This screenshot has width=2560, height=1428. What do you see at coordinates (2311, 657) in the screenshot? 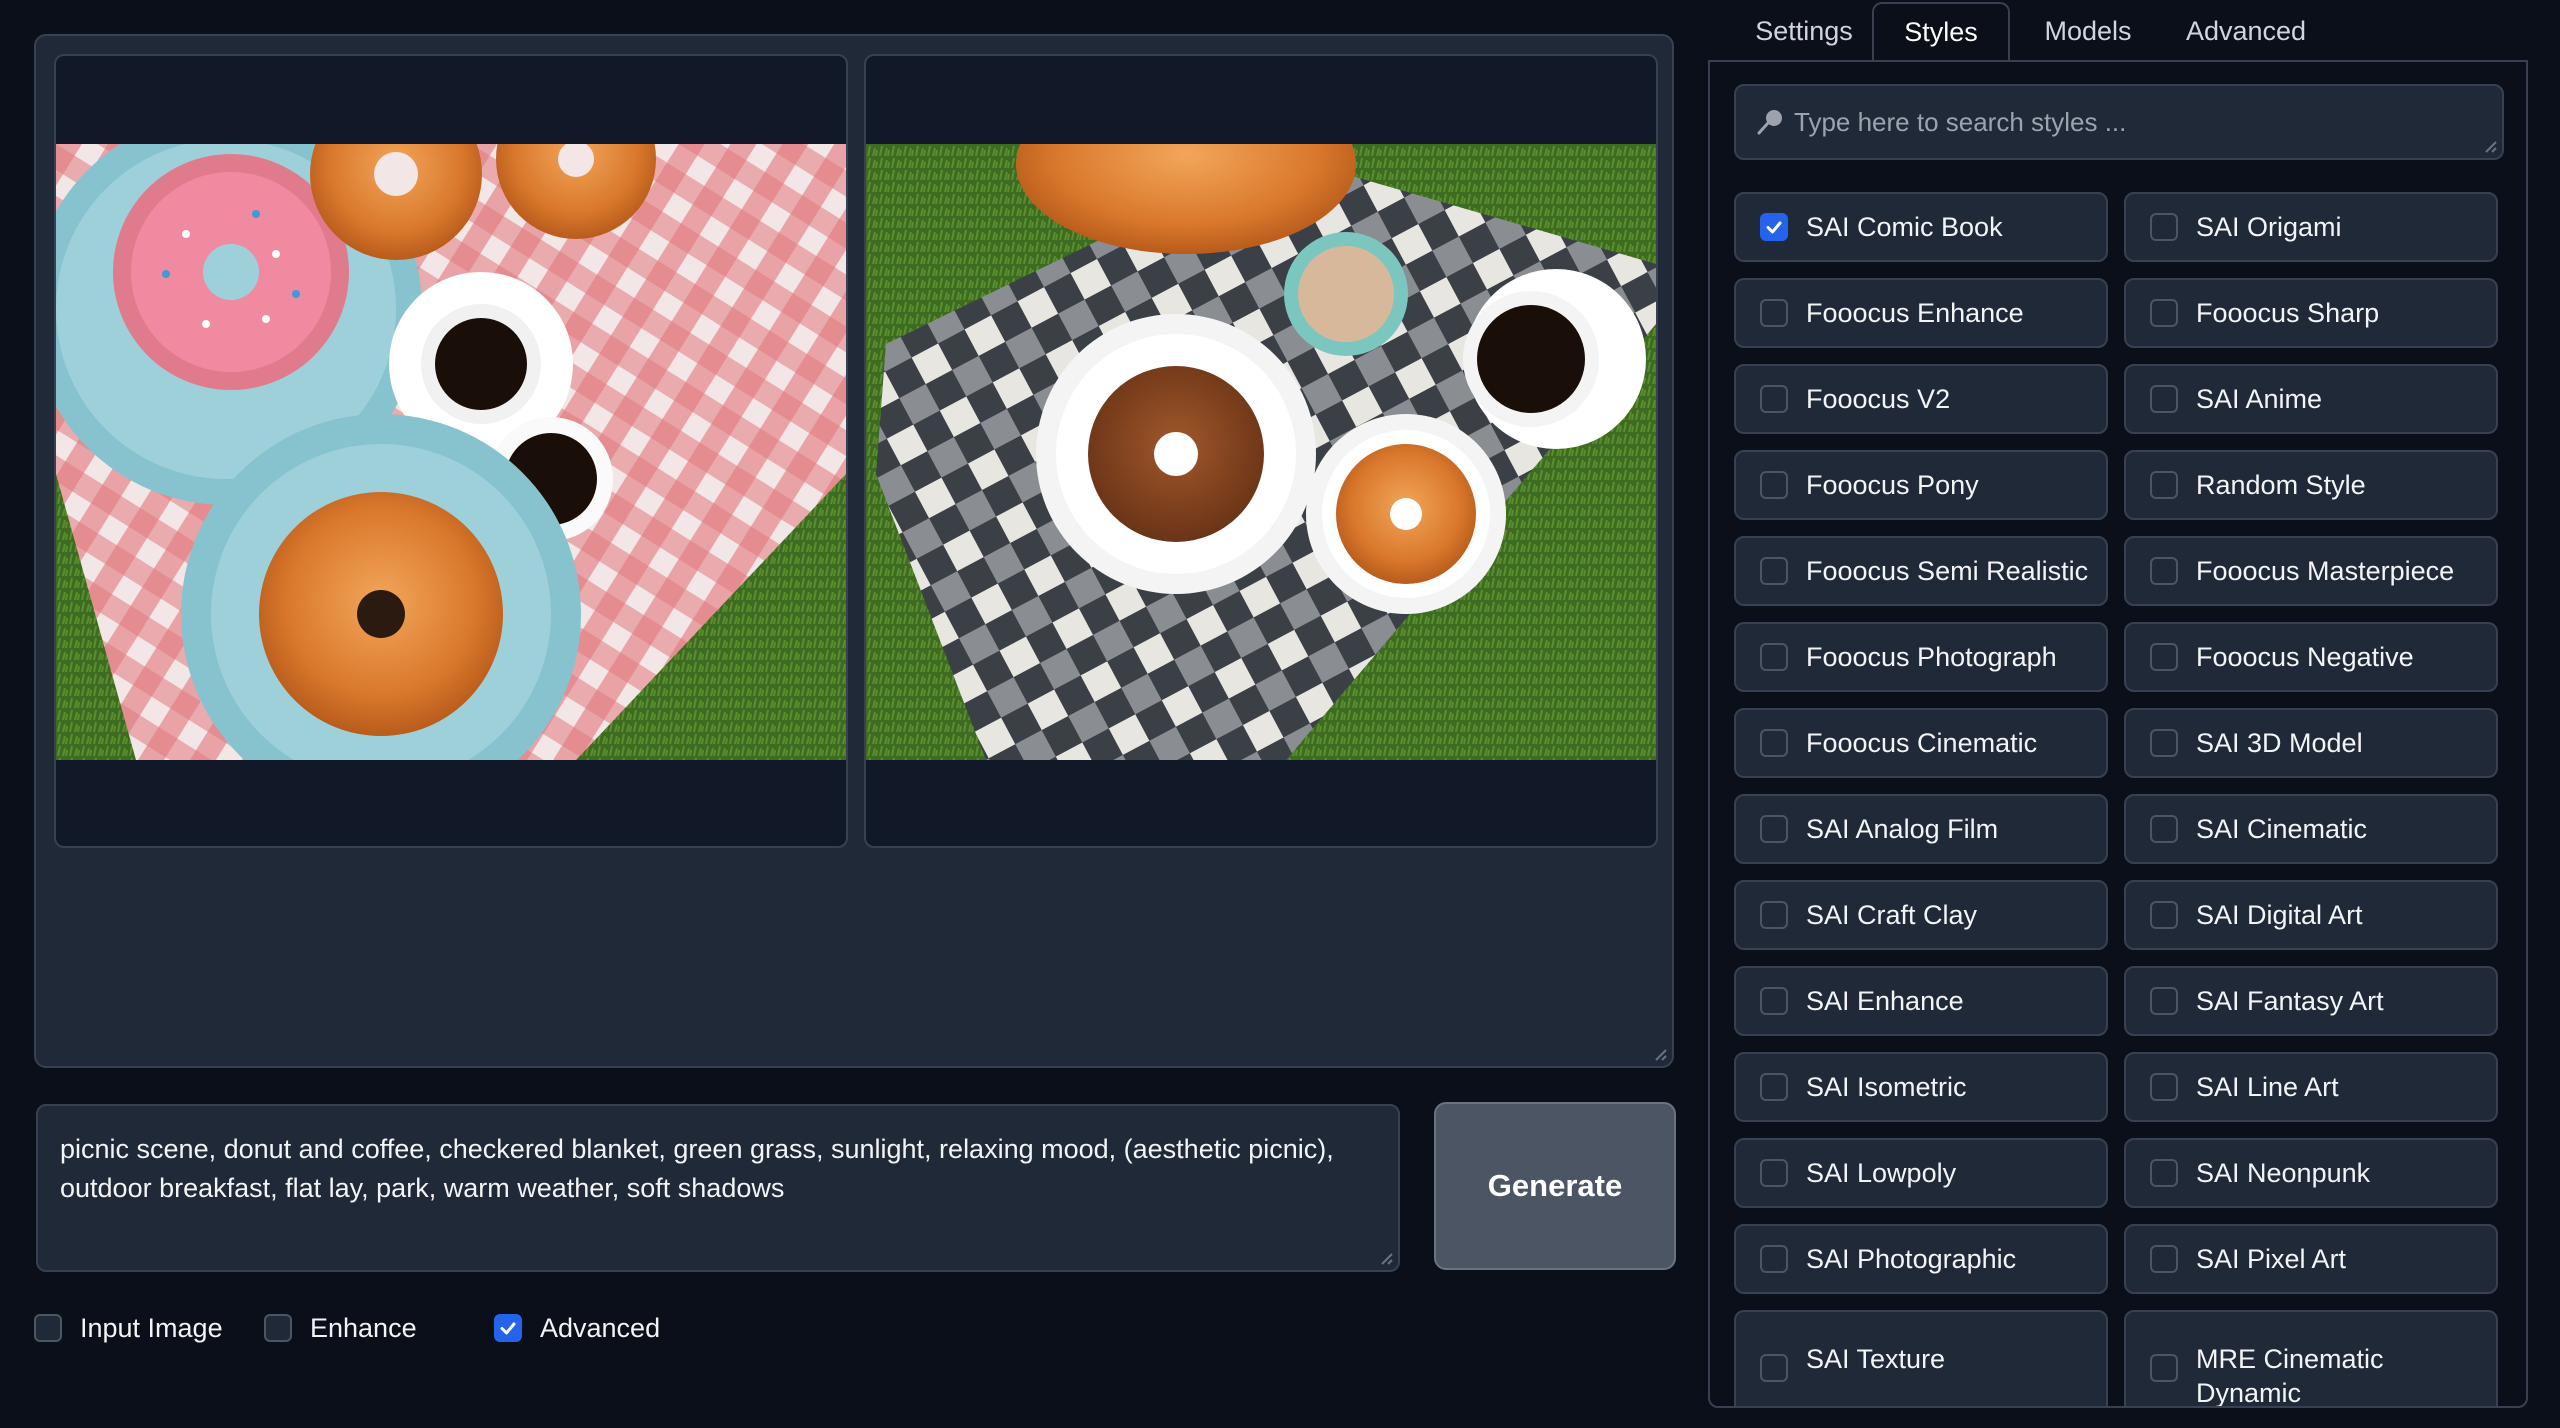
I see `style-option: Fooocus Negative` at bounding box center [2311, 657].